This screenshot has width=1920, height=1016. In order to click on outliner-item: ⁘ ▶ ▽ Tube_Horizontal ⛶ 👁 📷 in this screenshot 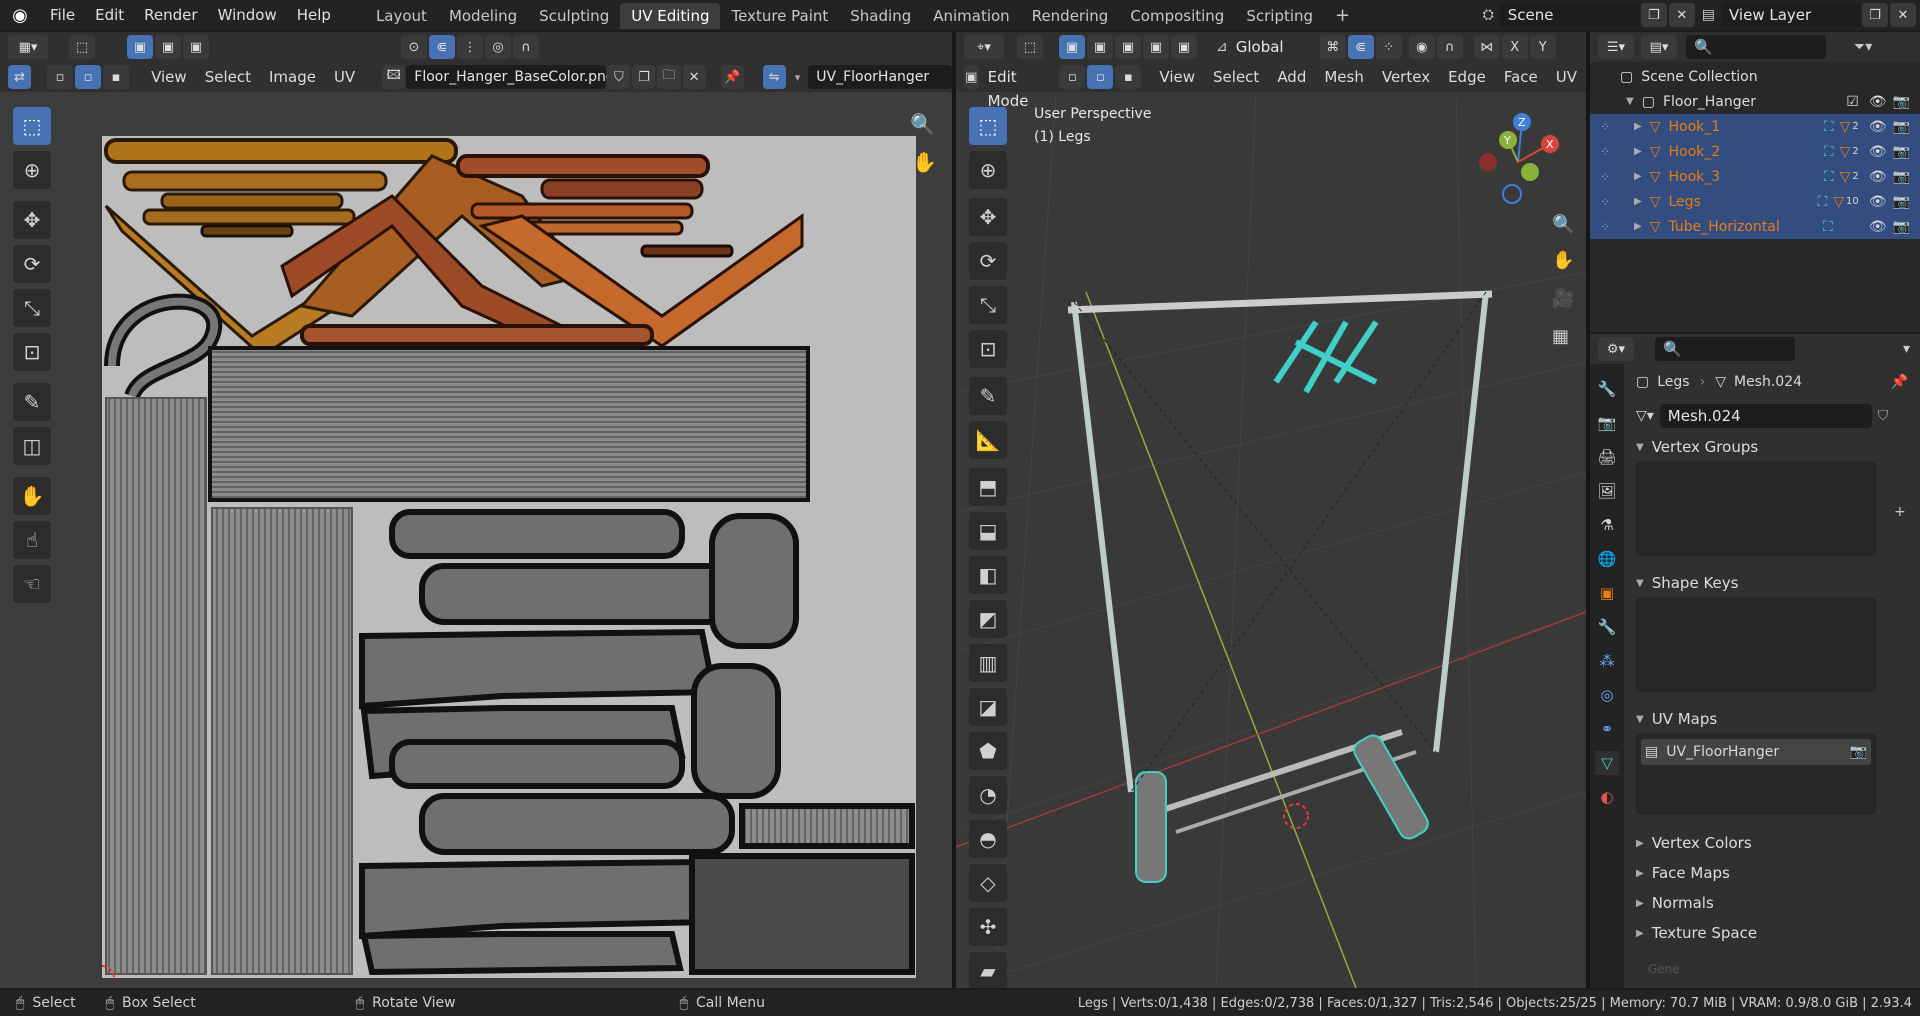, I will do `click(1755, 226)`.